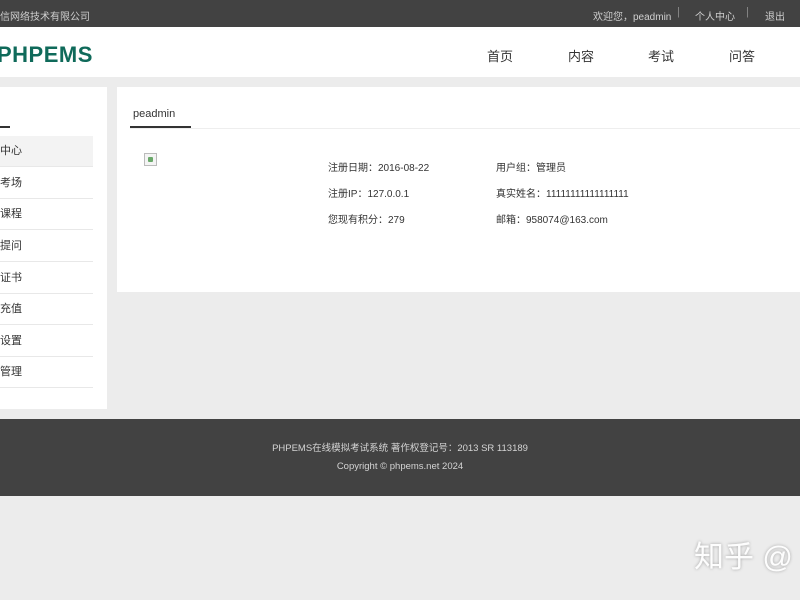 Image resolution: width=800 pixels, height=600 pixels. I want to click on sidebar-item-label: 管理, so click(11, 372).